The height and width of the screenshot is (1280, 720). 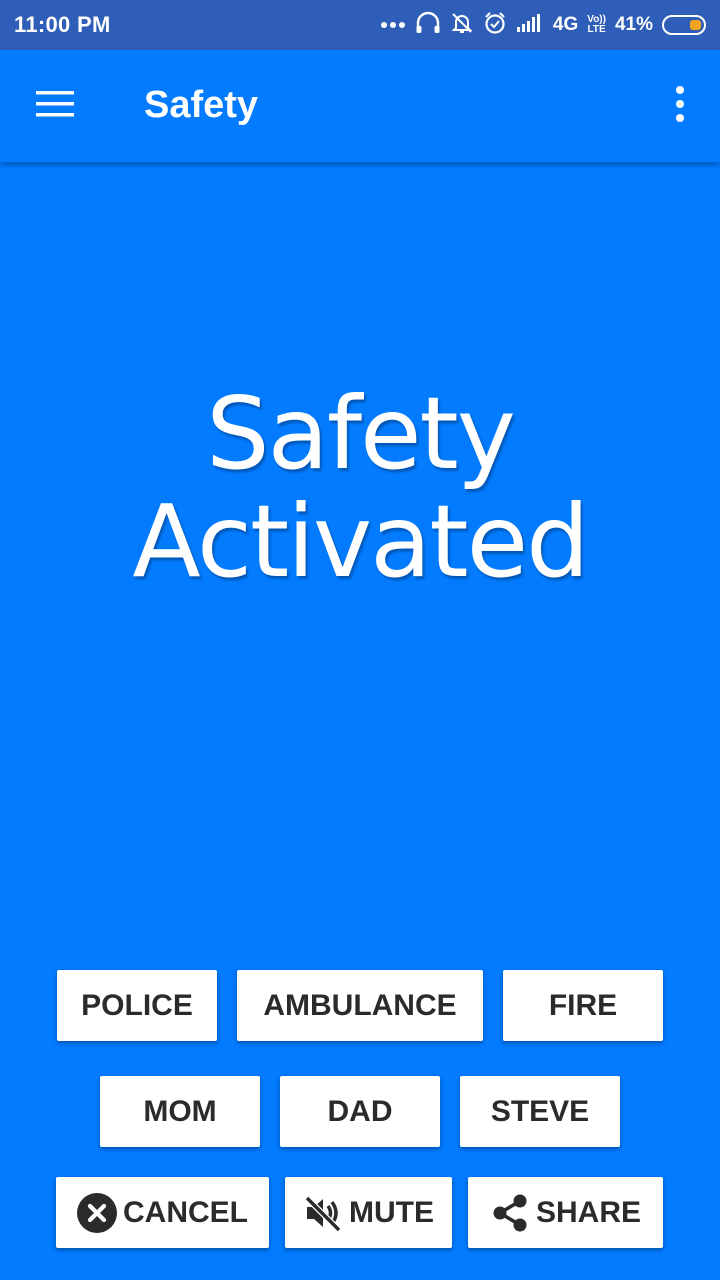 What do you see at coordinates (137, 1005) in the screenshot?
I see `police-button: POLICE` at bounding box center [137, 1005].